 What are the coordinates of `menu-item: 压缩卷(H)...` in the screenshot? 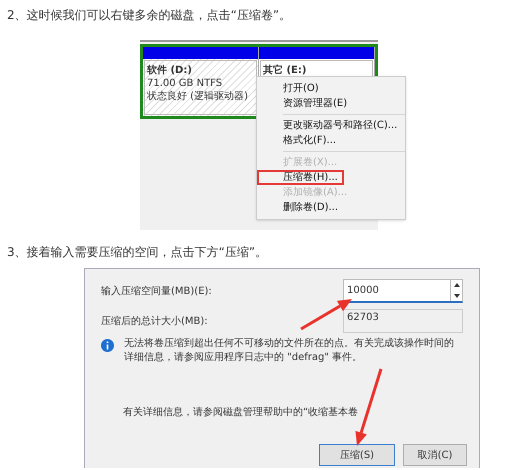 It's located at (300, 177).